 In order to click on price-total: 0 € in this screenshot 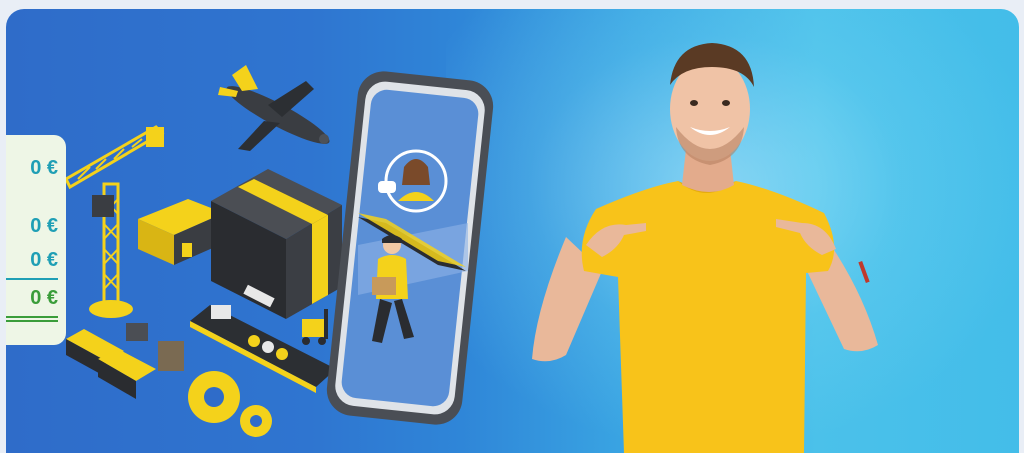, I will do `click(44, 298)`.